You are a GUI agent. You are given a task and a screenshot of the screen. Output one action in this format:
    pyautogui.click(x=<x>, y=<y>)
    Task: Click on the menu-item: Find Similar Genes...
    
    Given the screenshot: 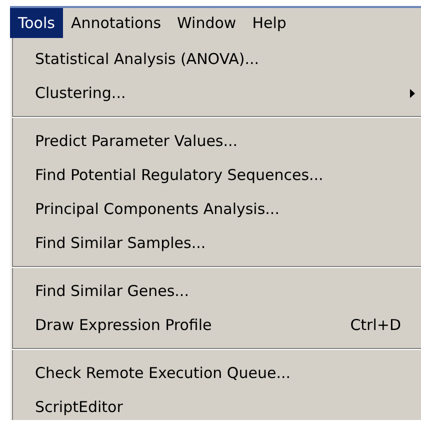 What is the action you would take?
    pyautogui.click(x=216, y=291)
    